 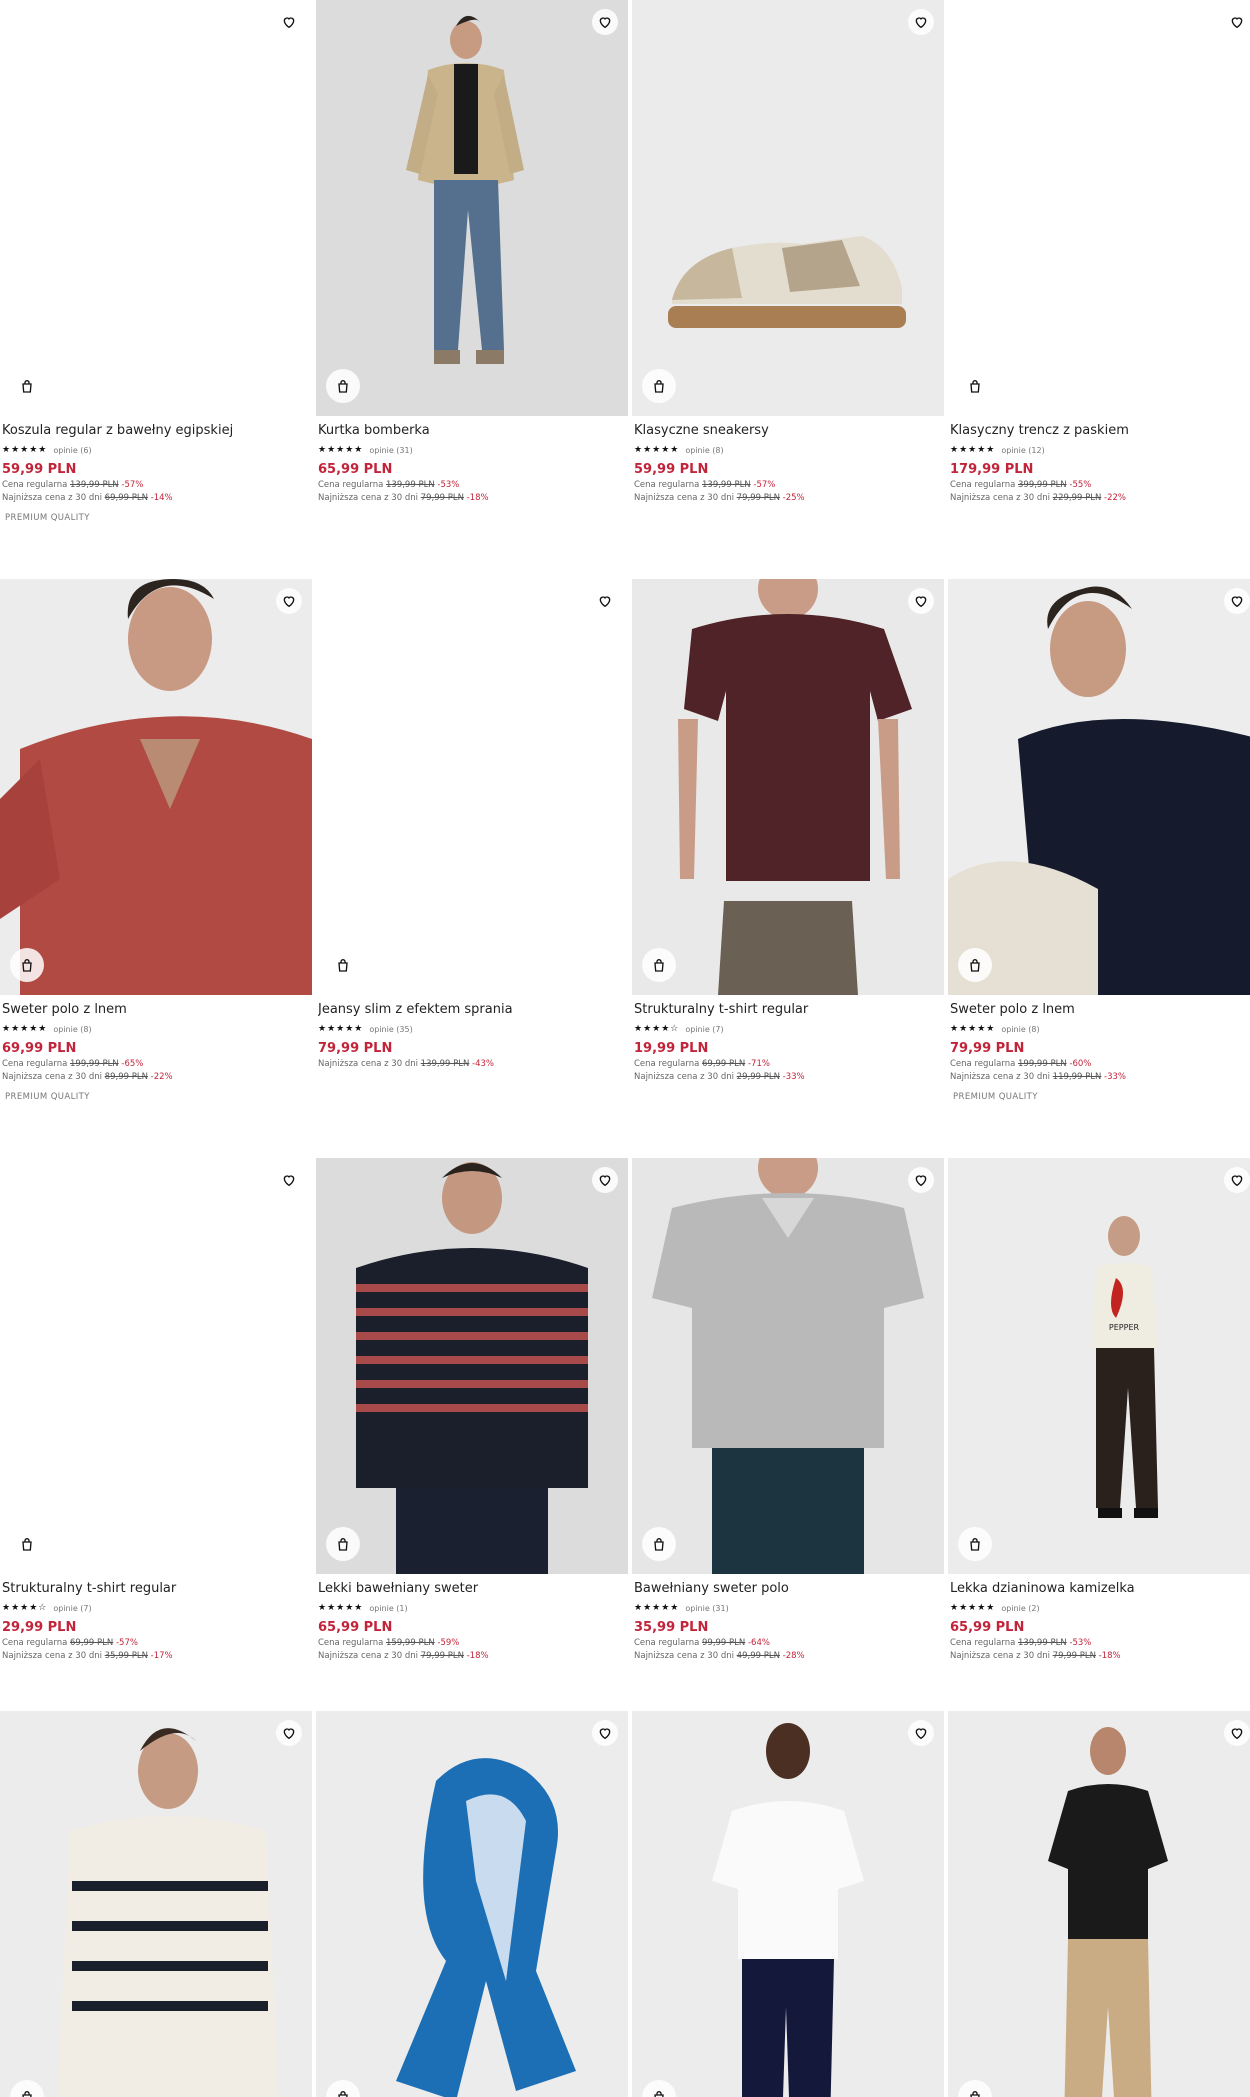 I want to click on review-count: opinie (6), so click(x=72, y=450).